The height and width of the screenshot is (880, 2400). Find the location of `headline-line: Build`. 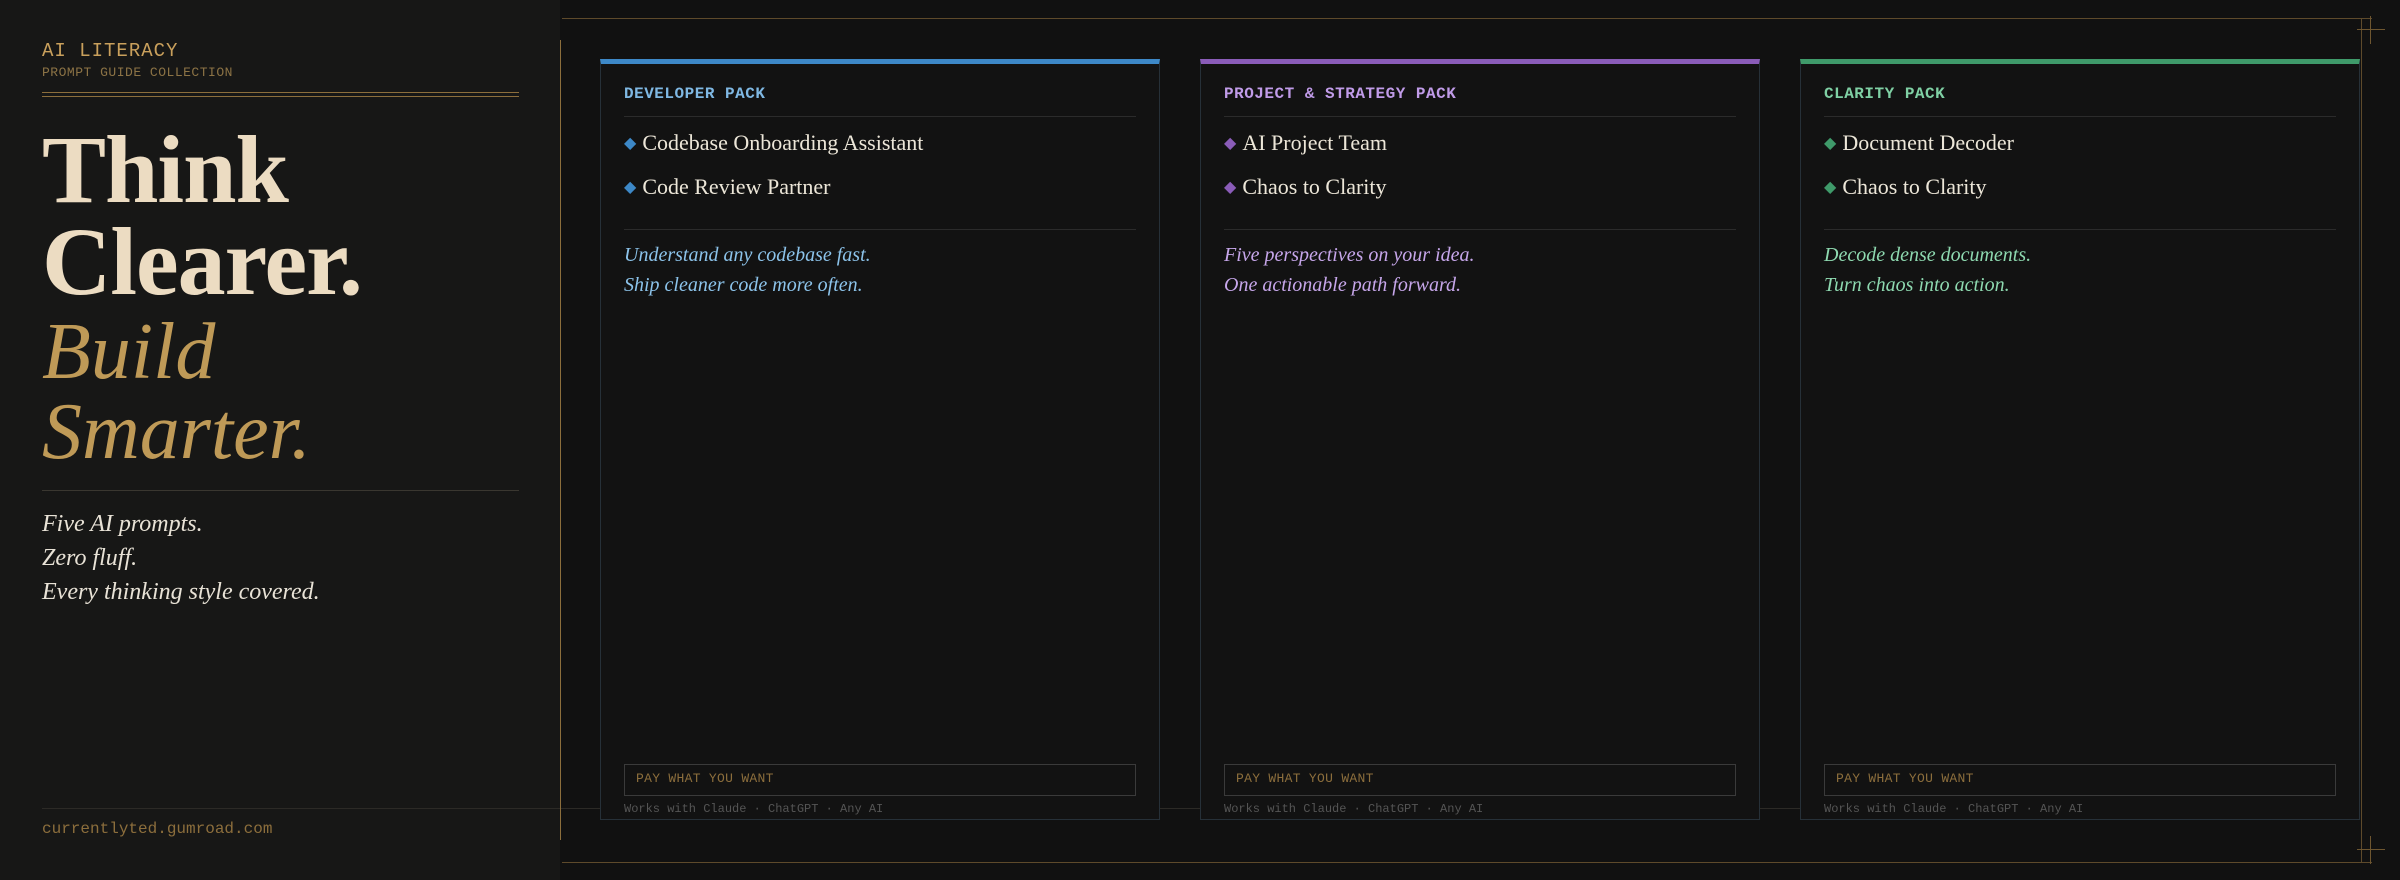

headline-line: Build is located at coordinates (129, 352).